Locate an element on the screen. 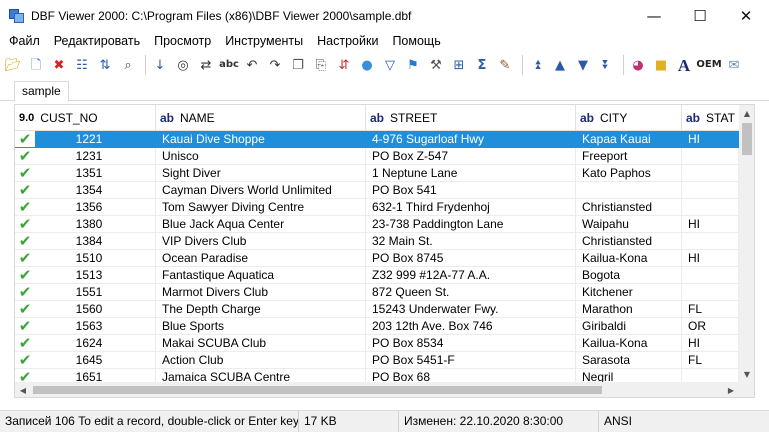  horizontal-scrollbar: ◀ ▶ is located at coordinates (377, 389).